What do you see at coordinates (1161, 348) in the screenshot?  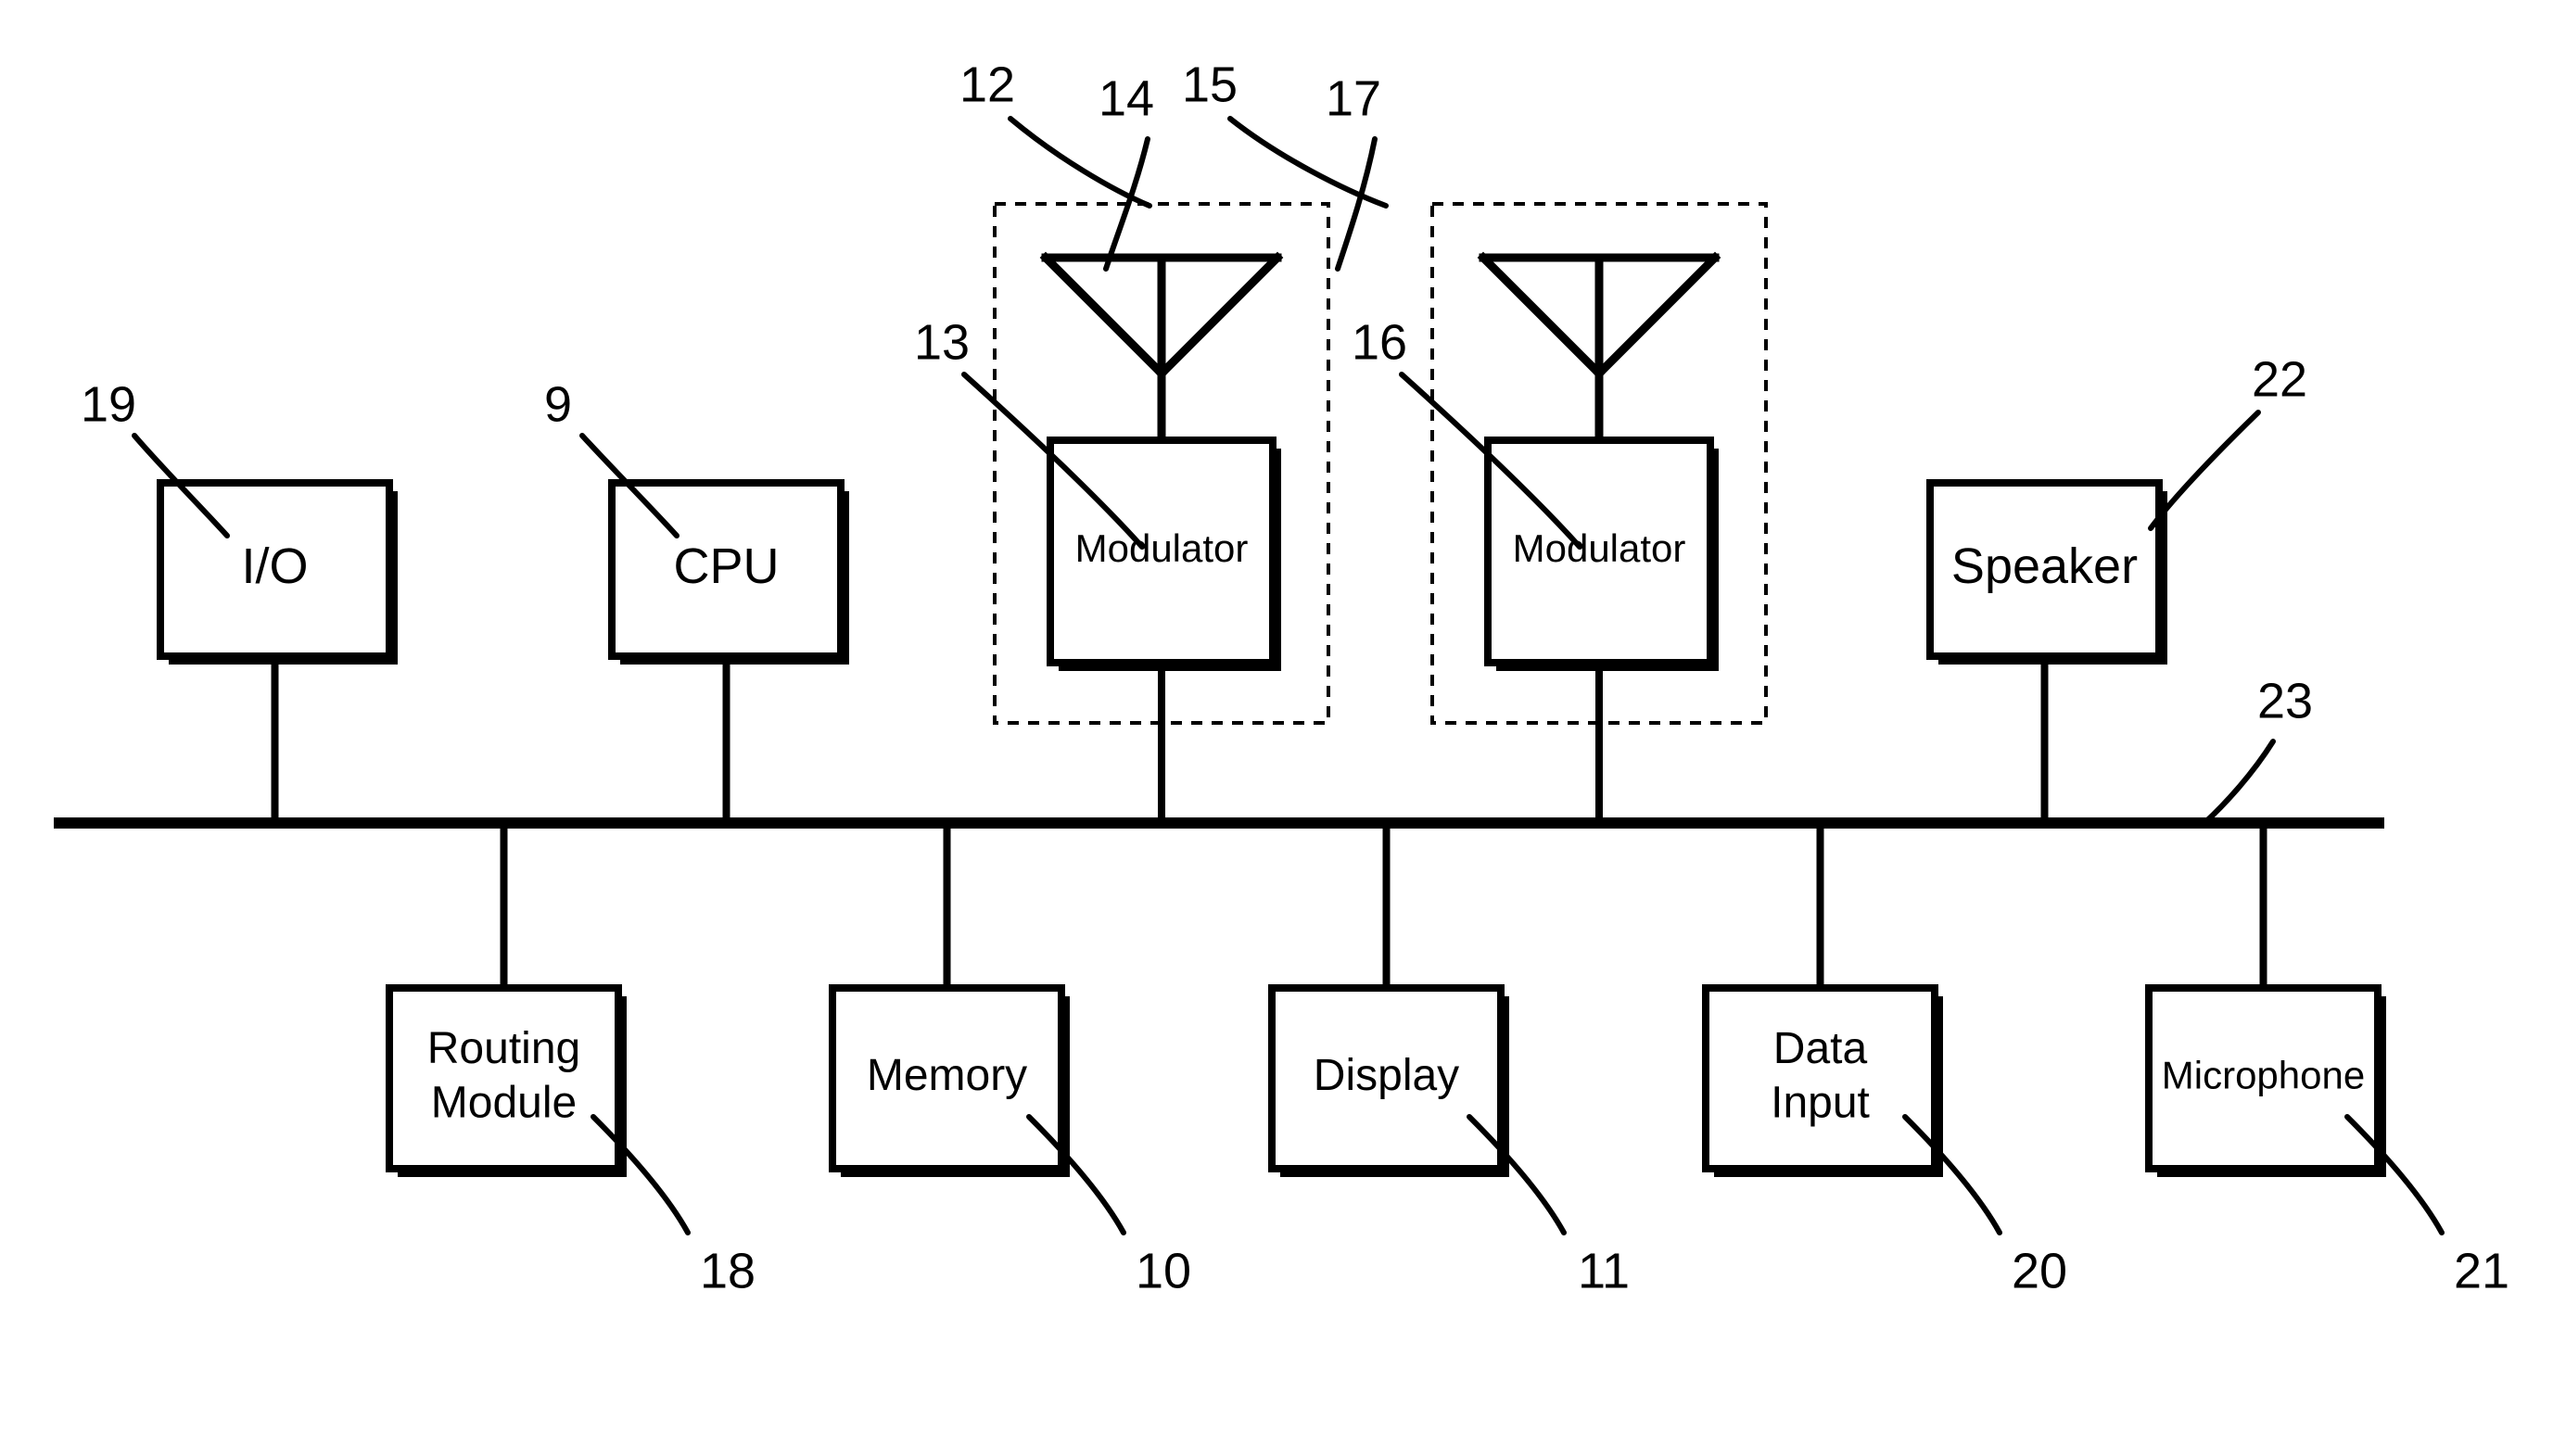 I see `transceiver-1-antenna-icon` at bounding box center [1161, 348].